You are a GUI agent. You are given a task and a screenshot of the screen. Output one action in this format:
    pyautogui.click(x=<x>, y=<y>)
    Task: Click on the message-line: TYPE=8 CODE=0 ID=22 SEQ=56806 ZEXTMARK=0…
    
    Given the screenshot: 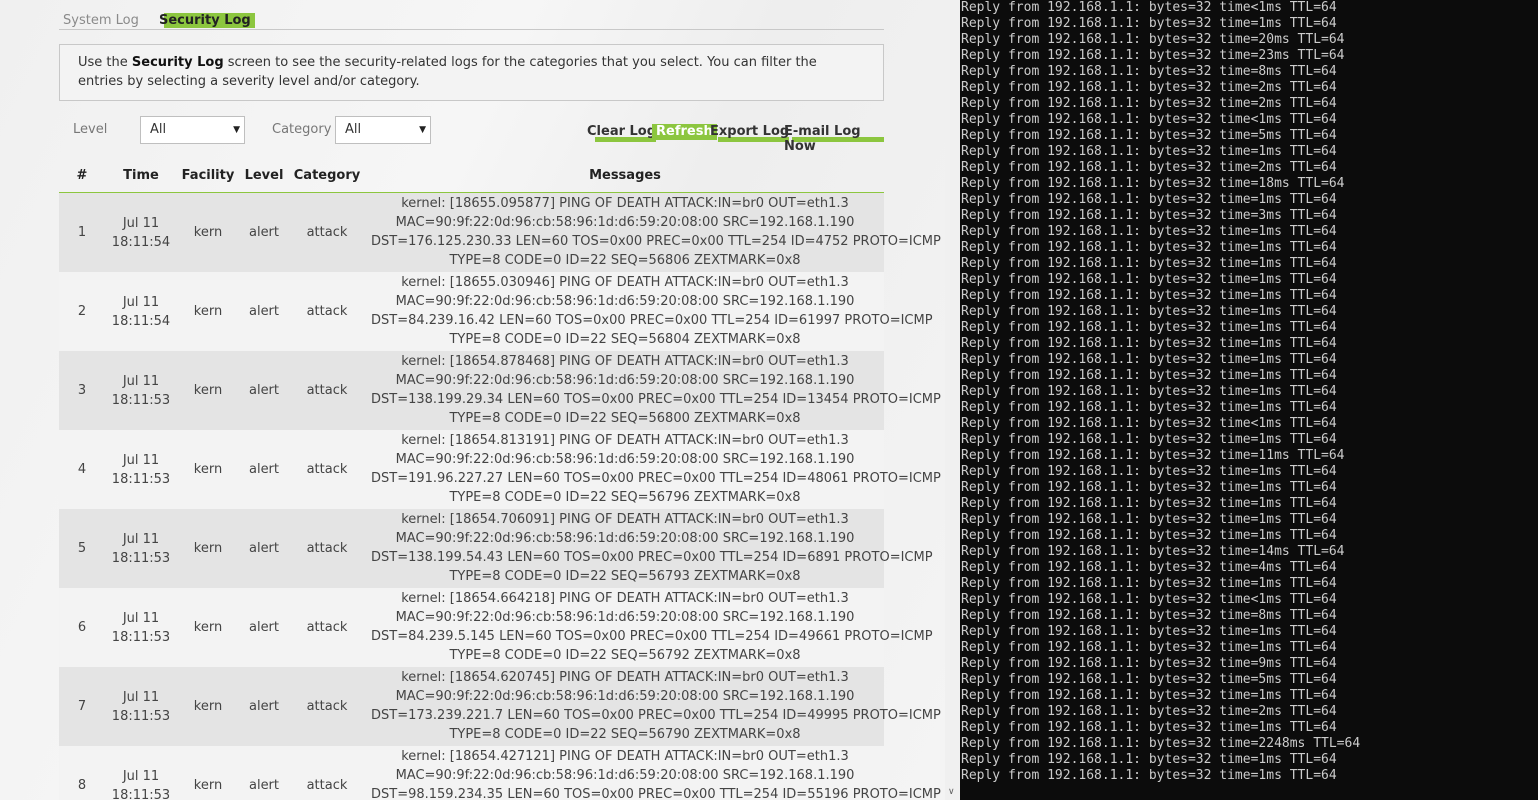 What is the action you would take?
    pyautogui.click(x=625, y=260)
    